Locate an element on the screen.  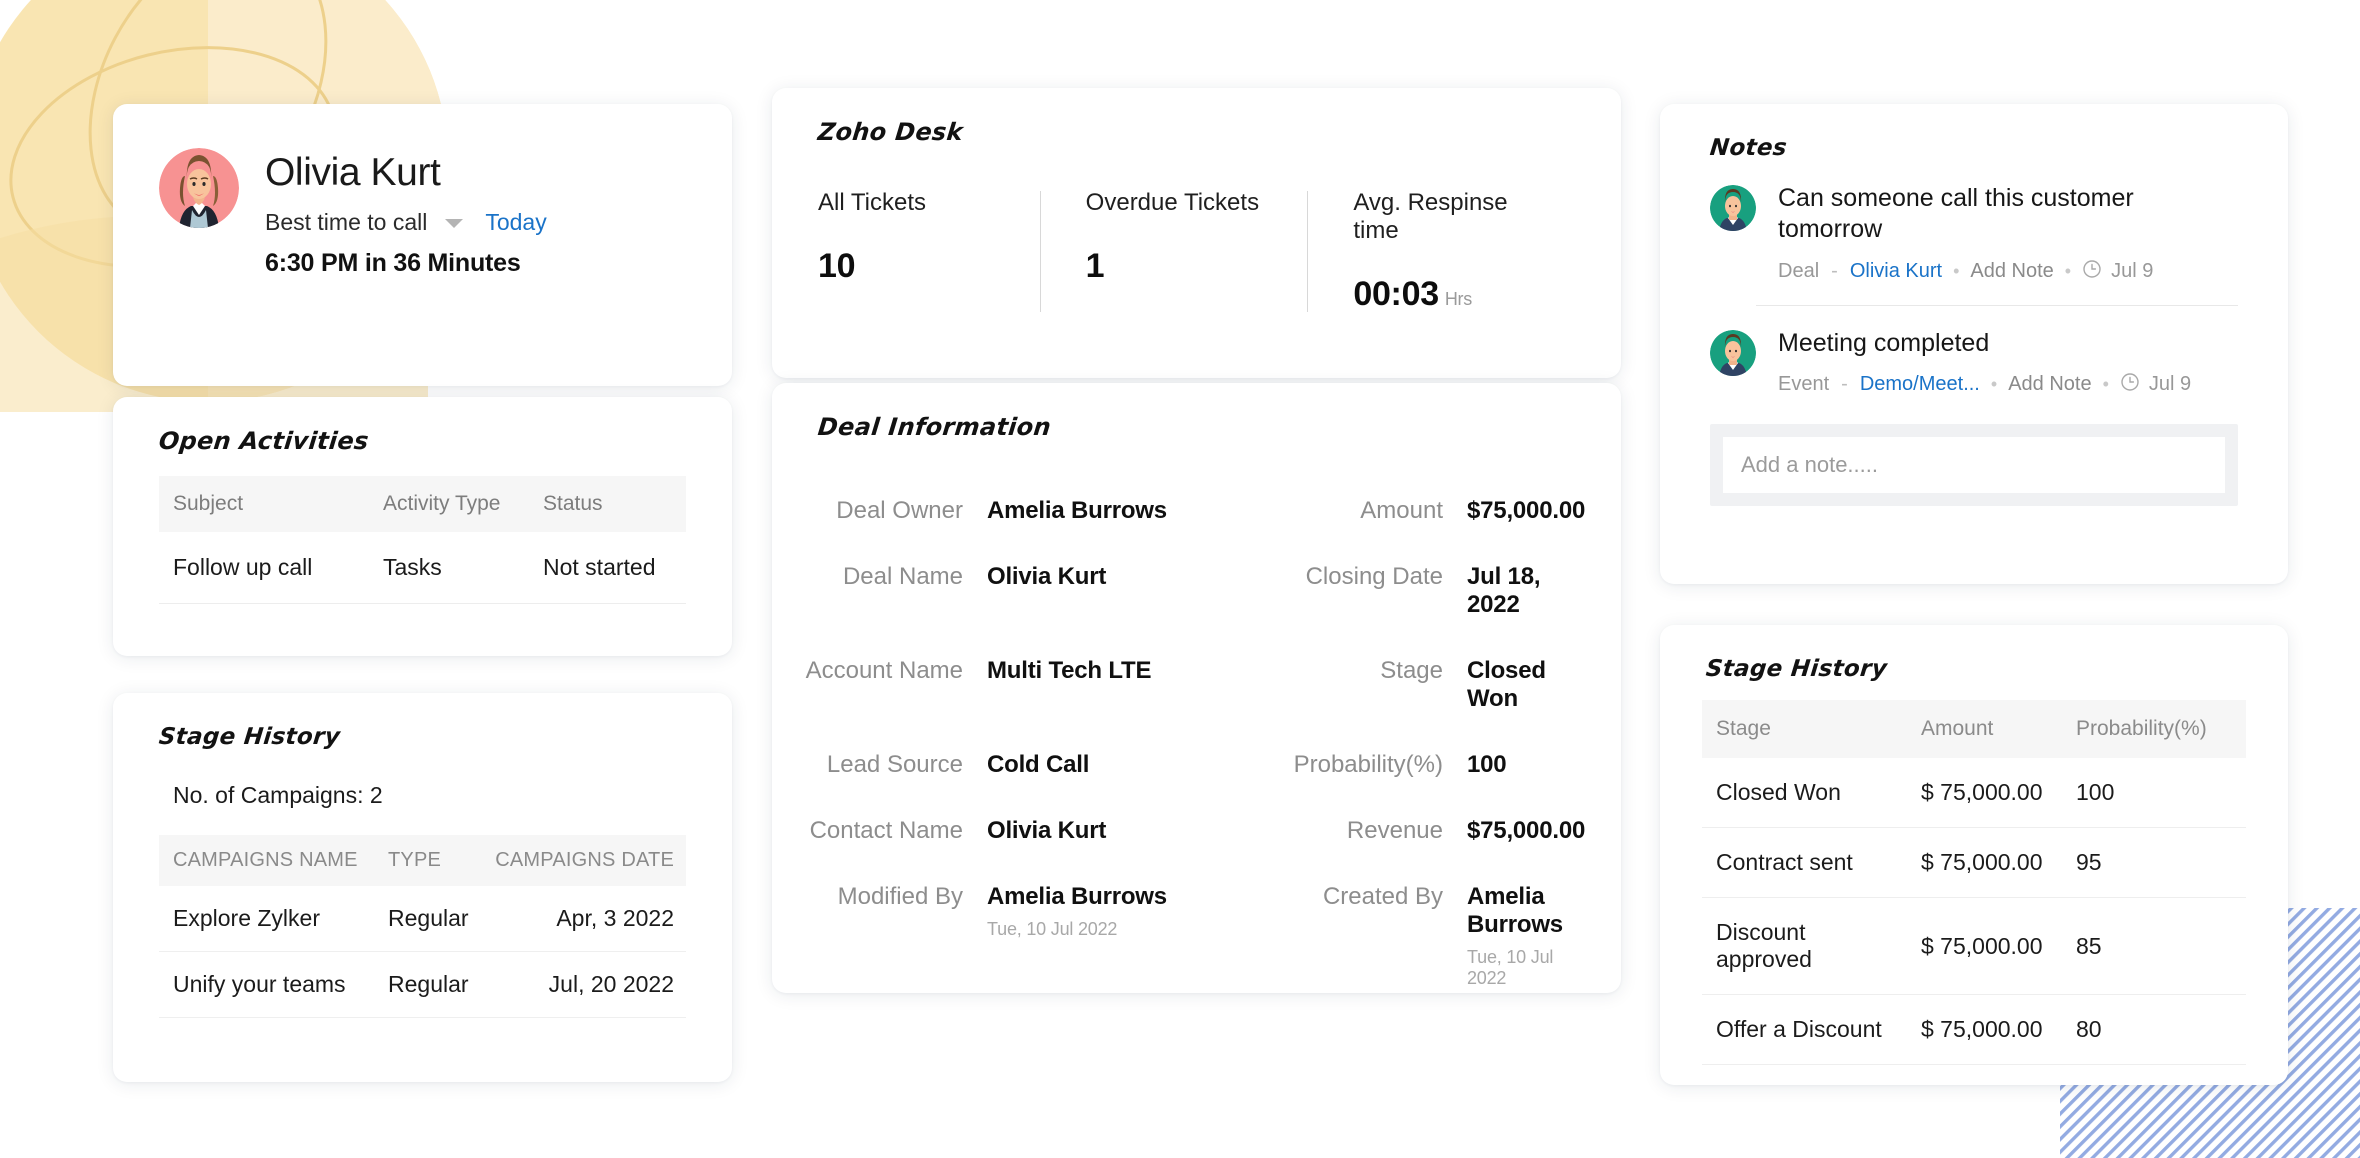
stat-all-tickets: All Tickets 10 is located at coordinates (929, 251).